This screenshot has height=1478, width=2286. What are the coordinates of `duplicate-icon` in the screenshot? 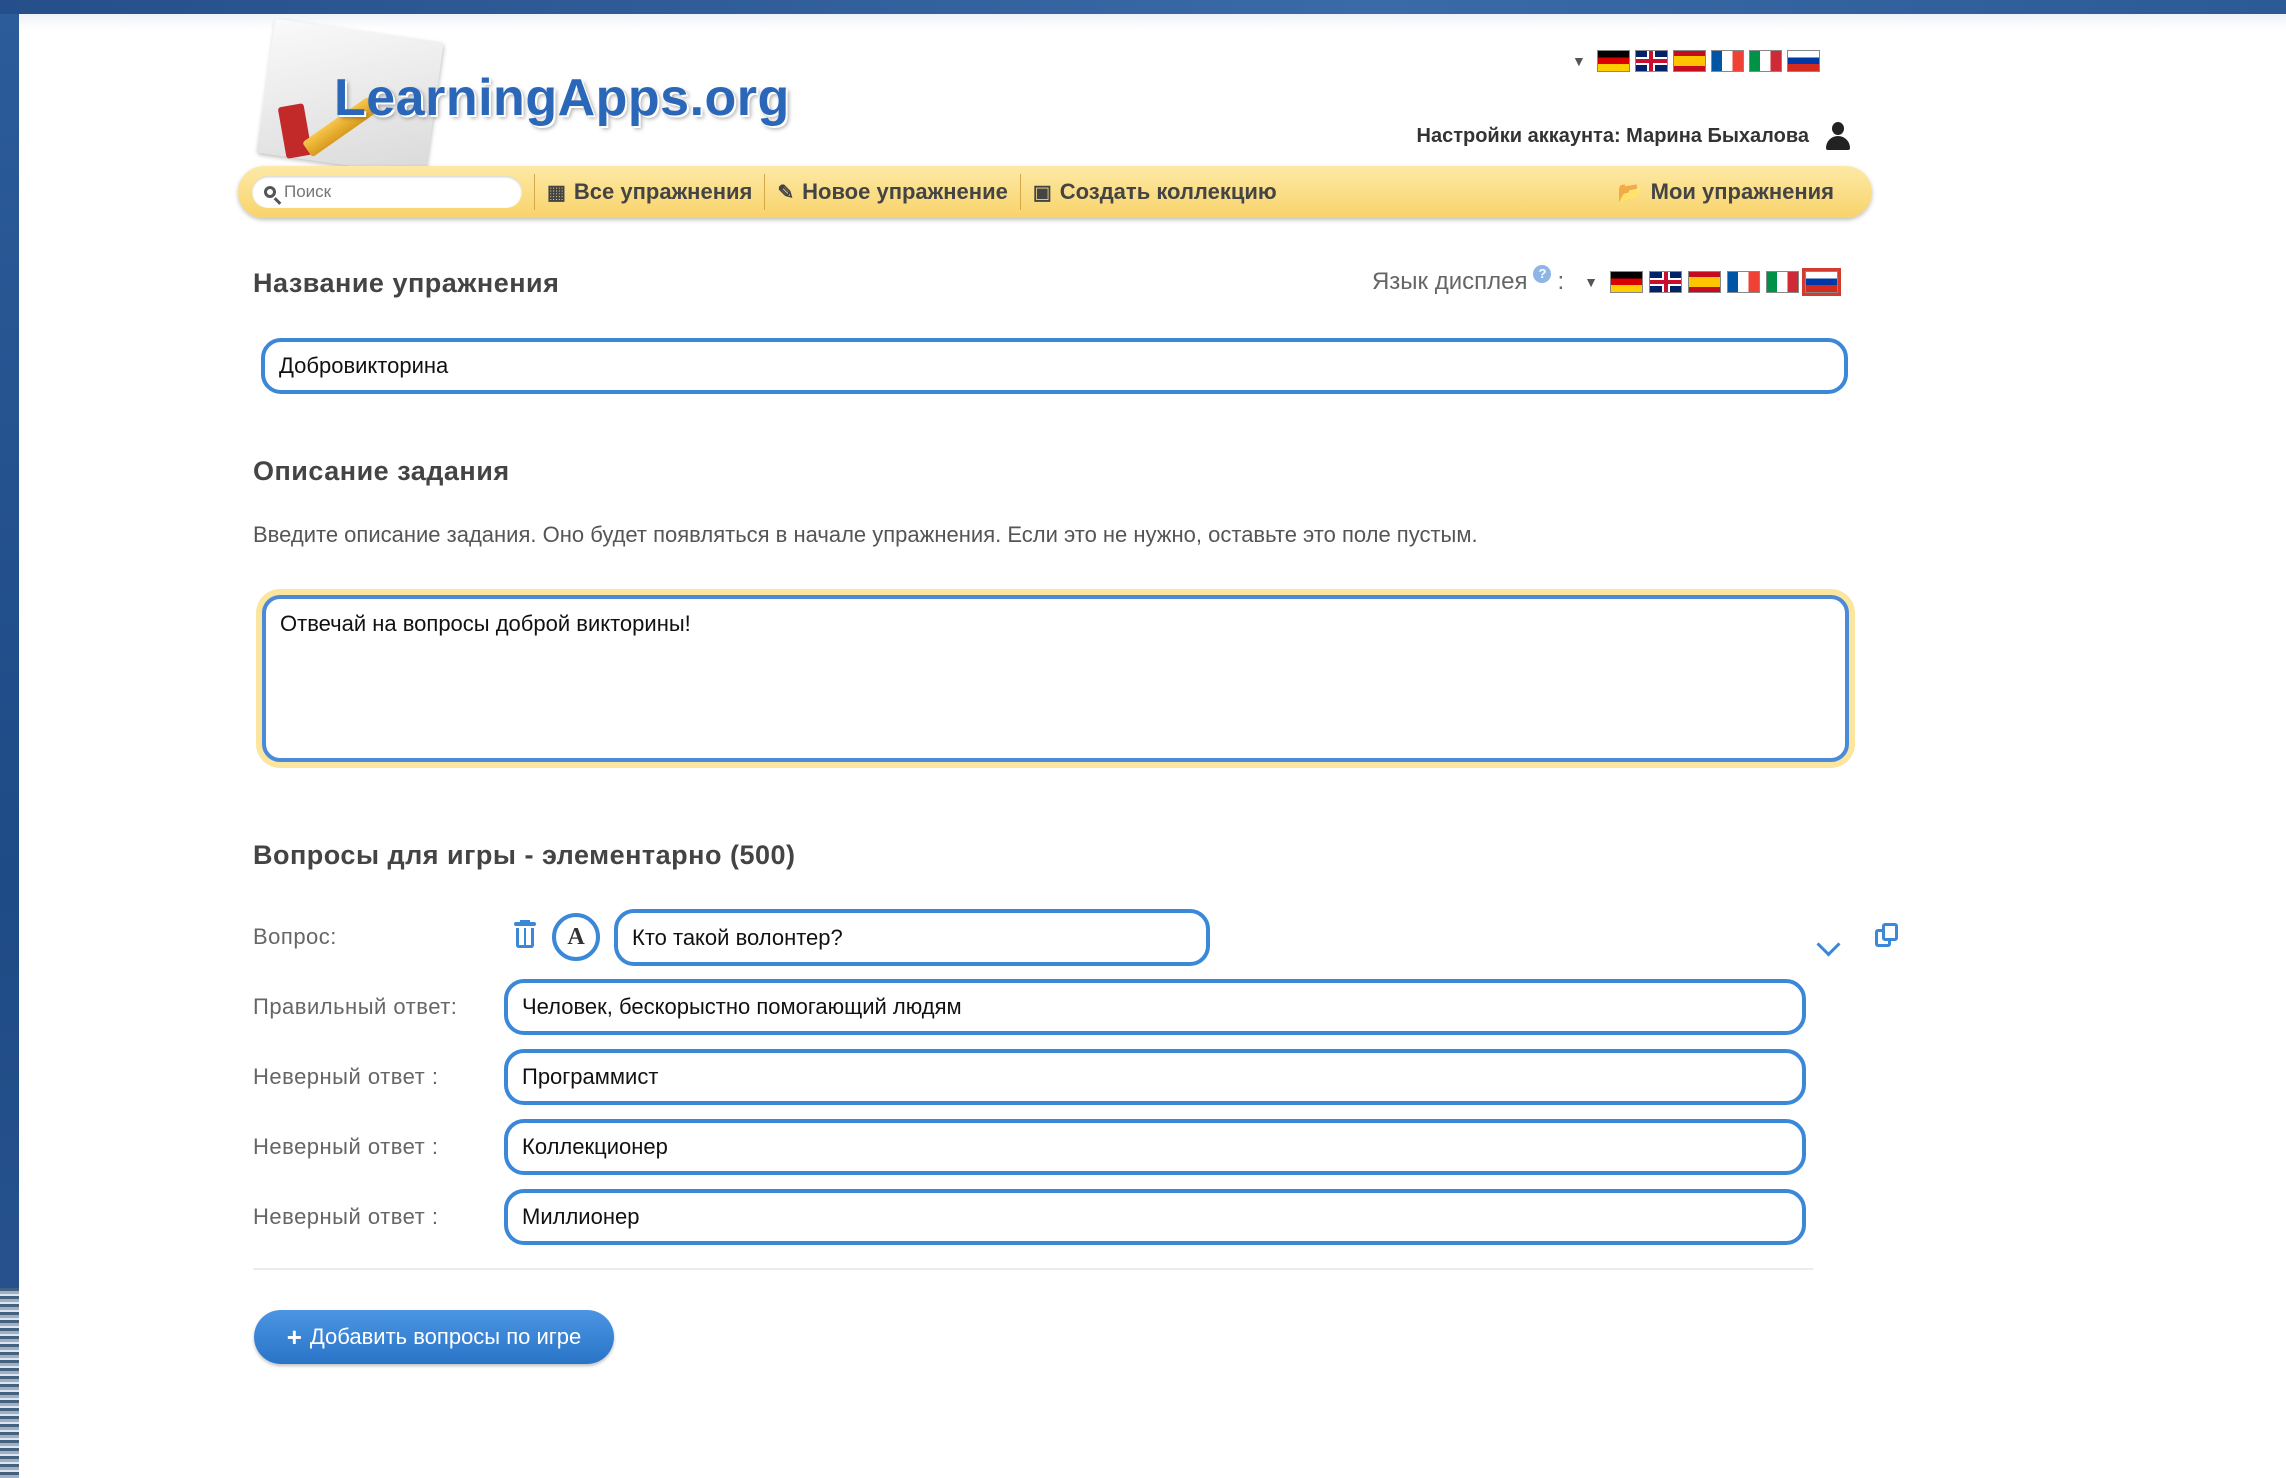 It's located at (1887, 936).